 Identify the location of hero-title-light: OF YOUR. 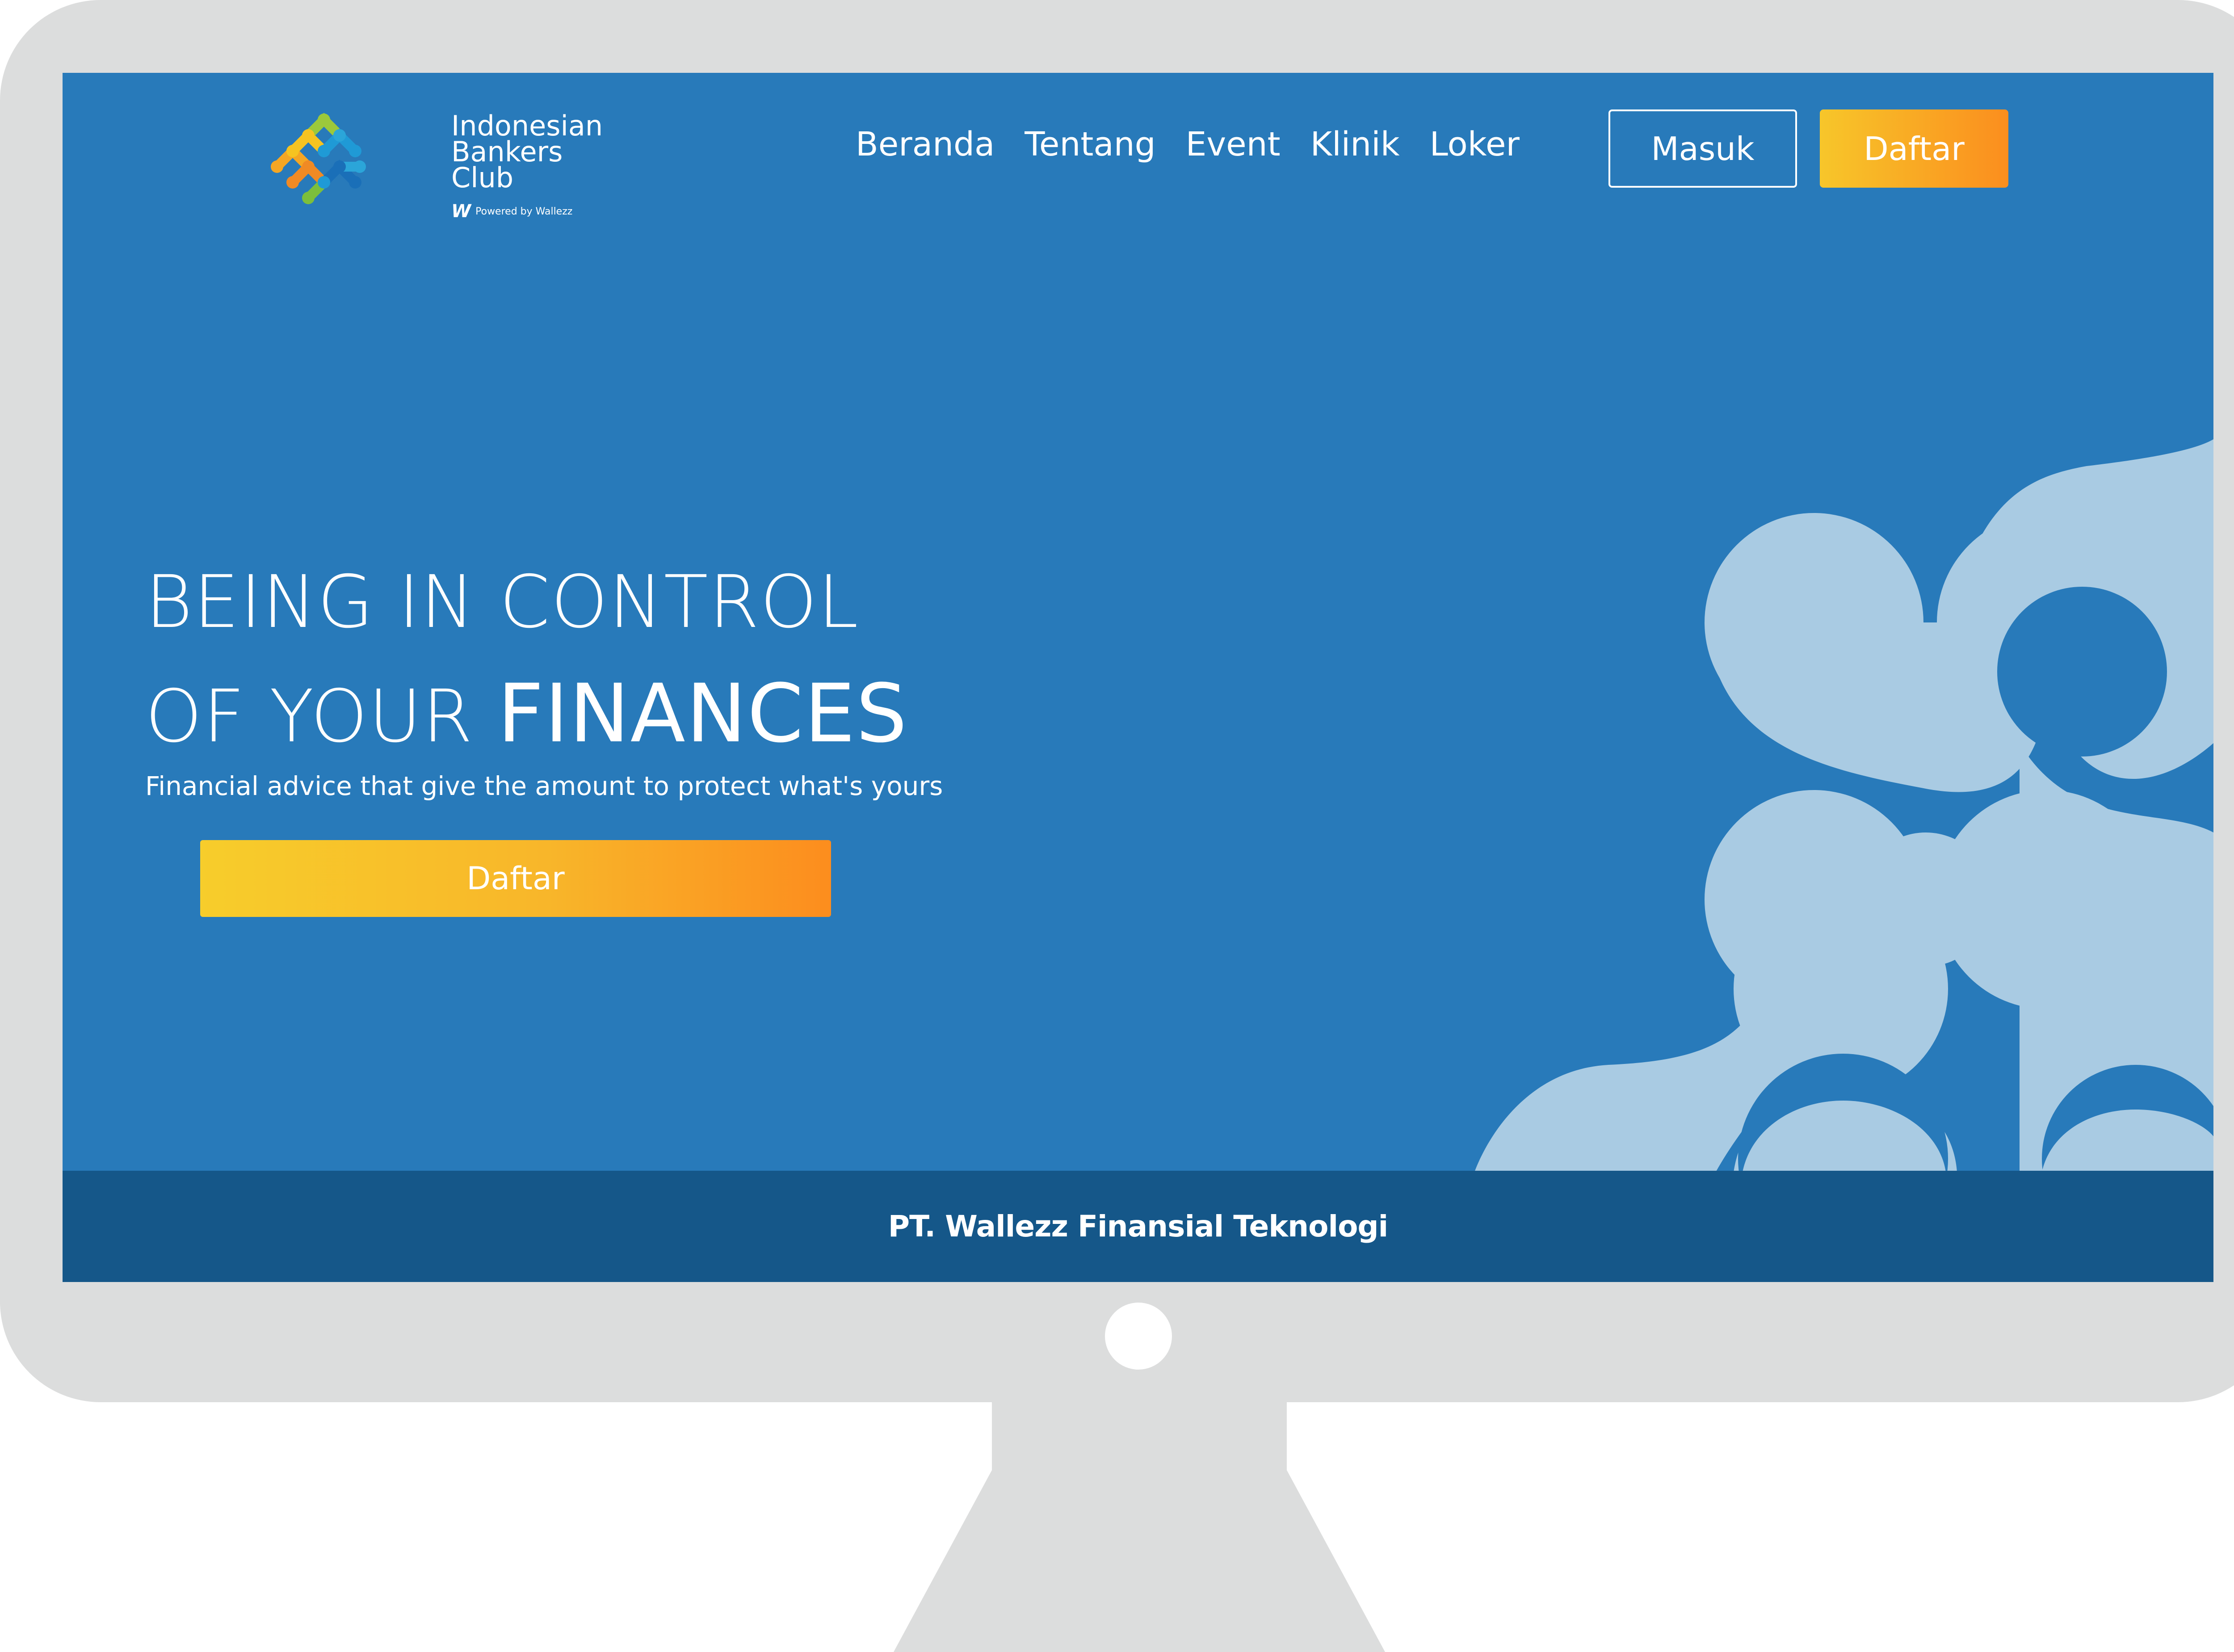
(321, 717).